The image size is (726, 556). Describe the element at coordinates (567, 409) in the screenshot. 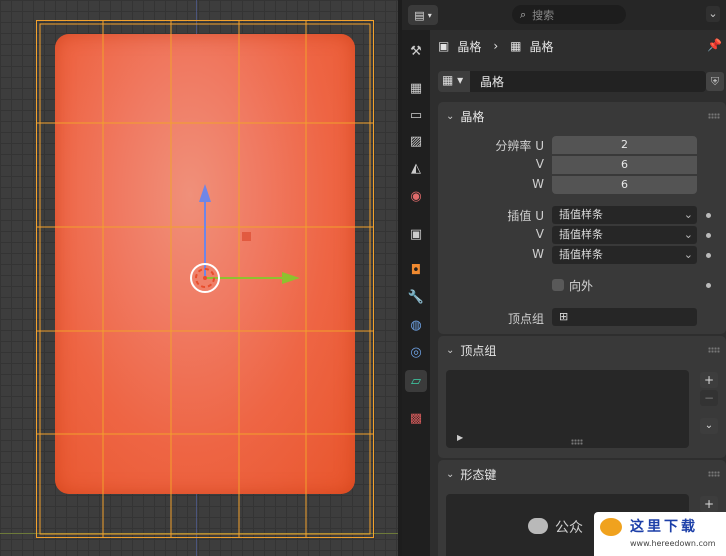

I see `vertex-group-list: ▶` at that location.